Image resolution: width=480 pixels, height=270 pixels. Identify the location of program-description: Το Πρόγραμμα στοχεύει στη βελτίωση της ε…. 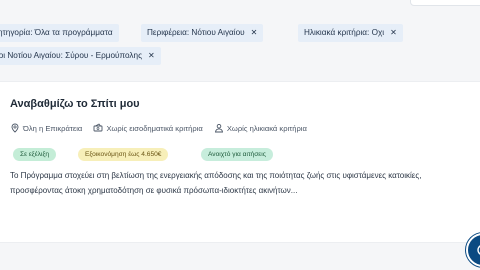
(216, 183).